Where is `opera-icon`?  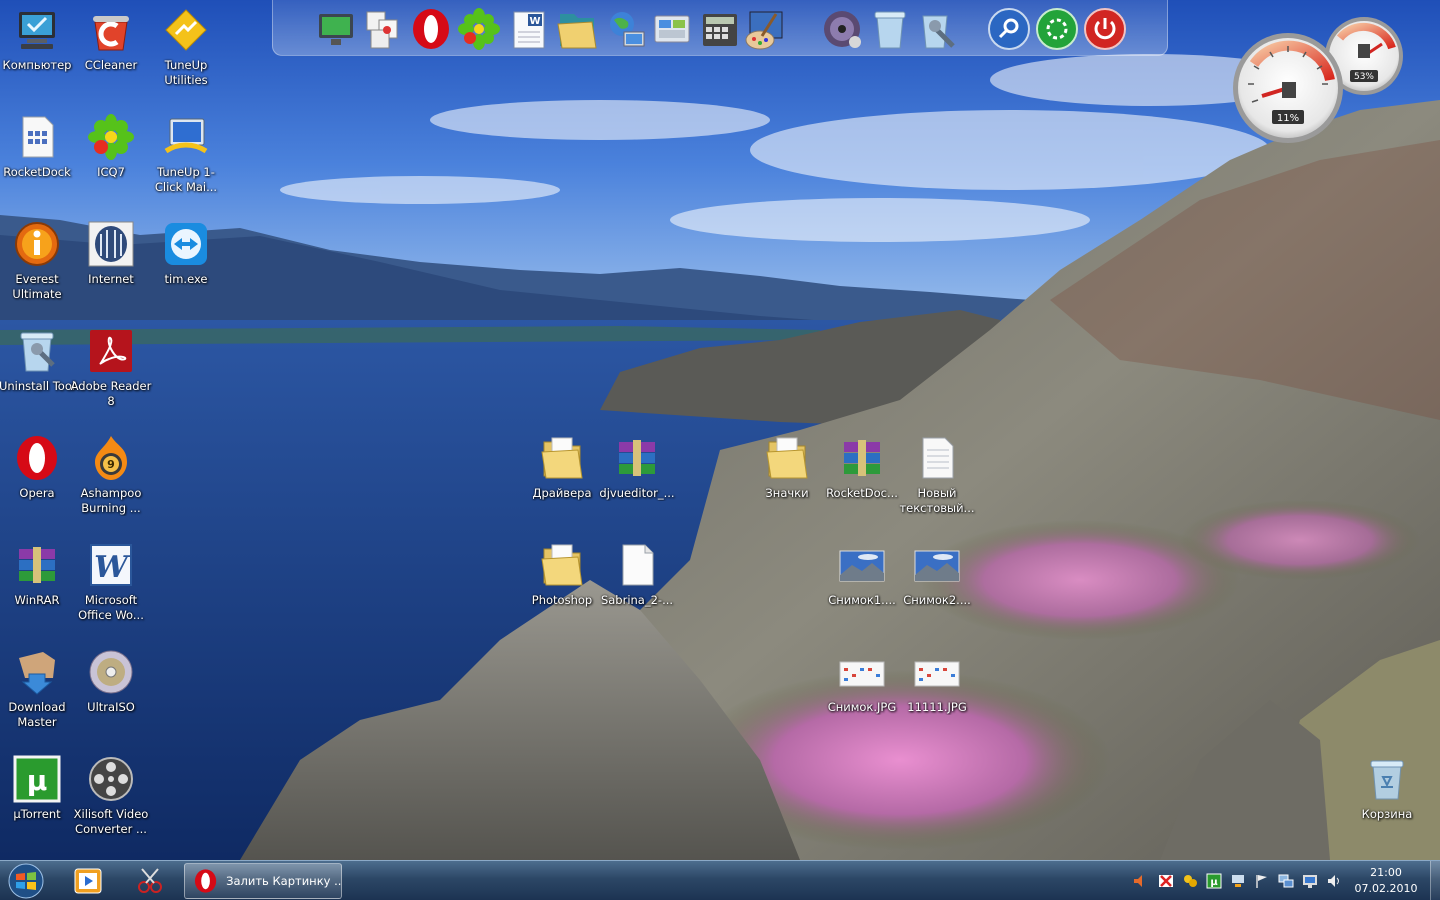 opera-icon is located at coordinates (431, 29).